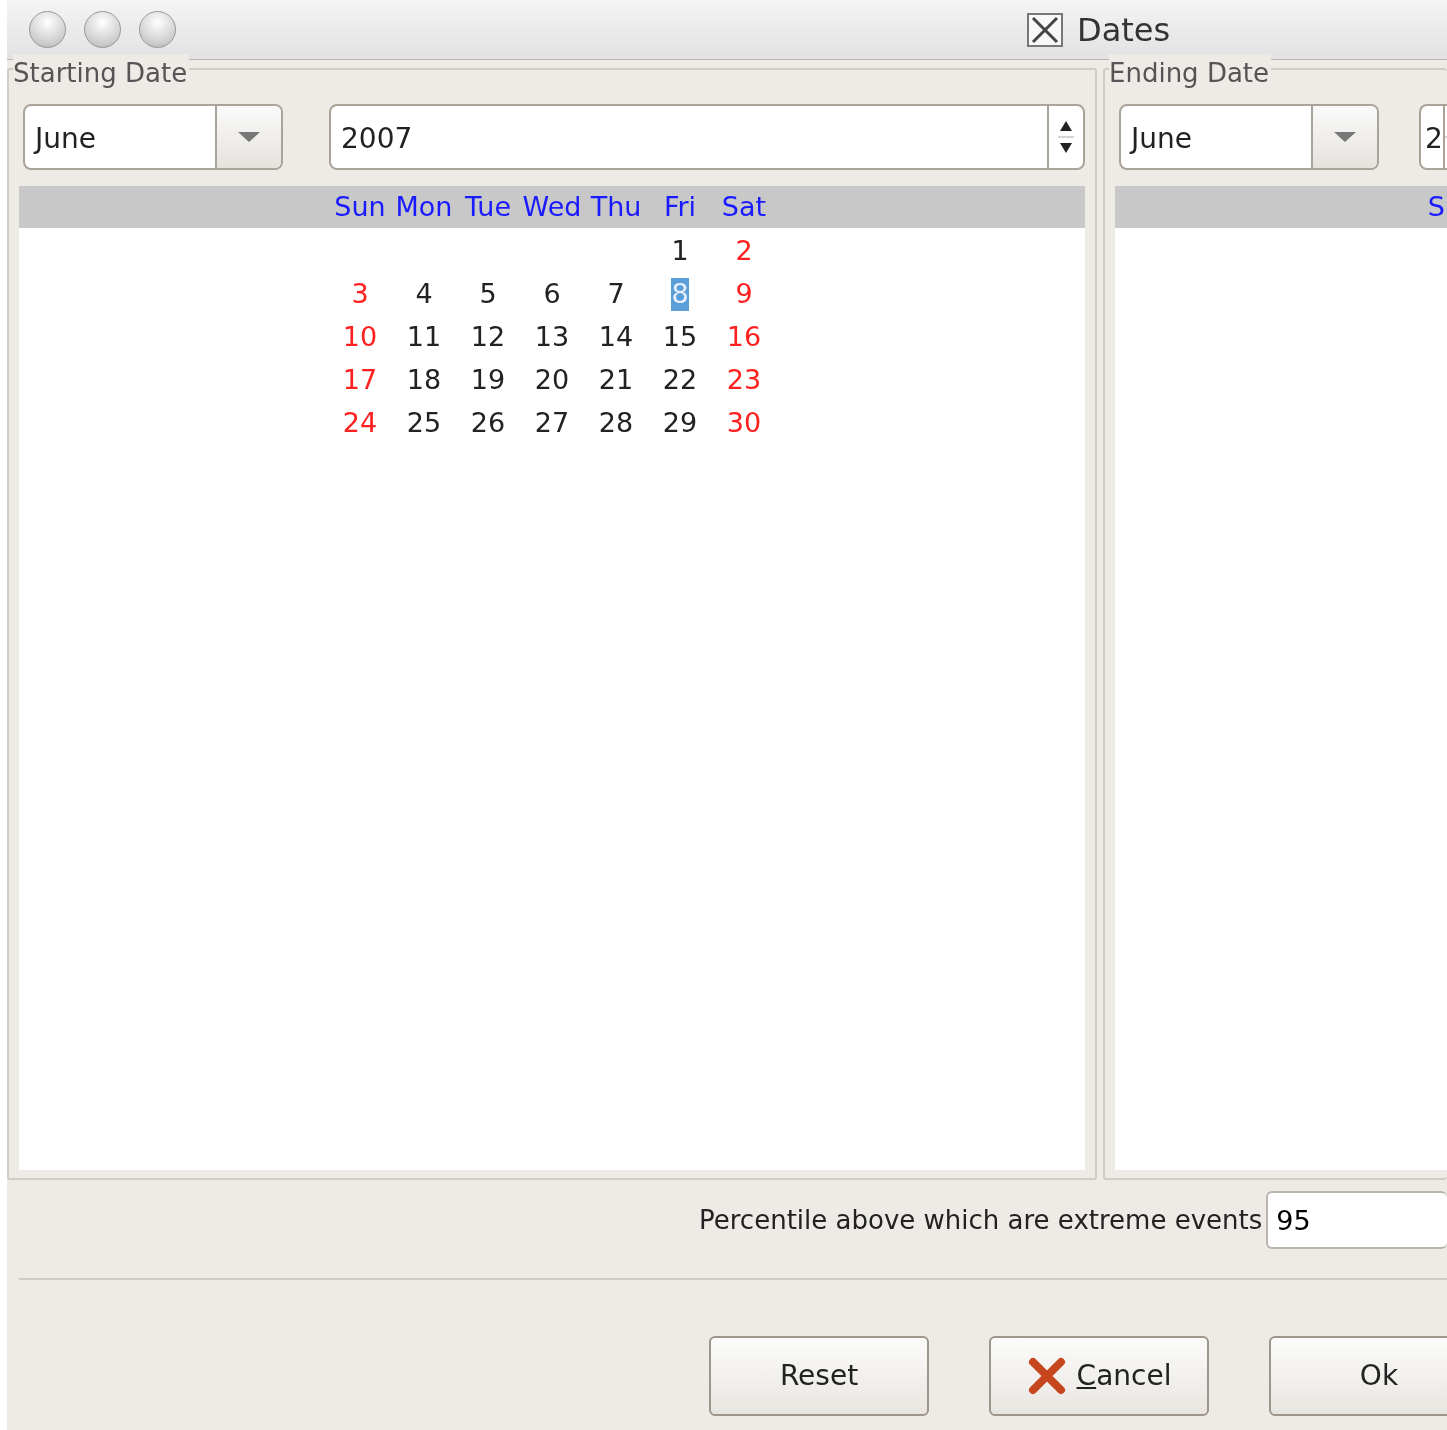 This screenshot has height=1430, width=1447. Describe the element at coordinates (680, 423) in the screenshot. I see `calendar-day: 29` at that location.